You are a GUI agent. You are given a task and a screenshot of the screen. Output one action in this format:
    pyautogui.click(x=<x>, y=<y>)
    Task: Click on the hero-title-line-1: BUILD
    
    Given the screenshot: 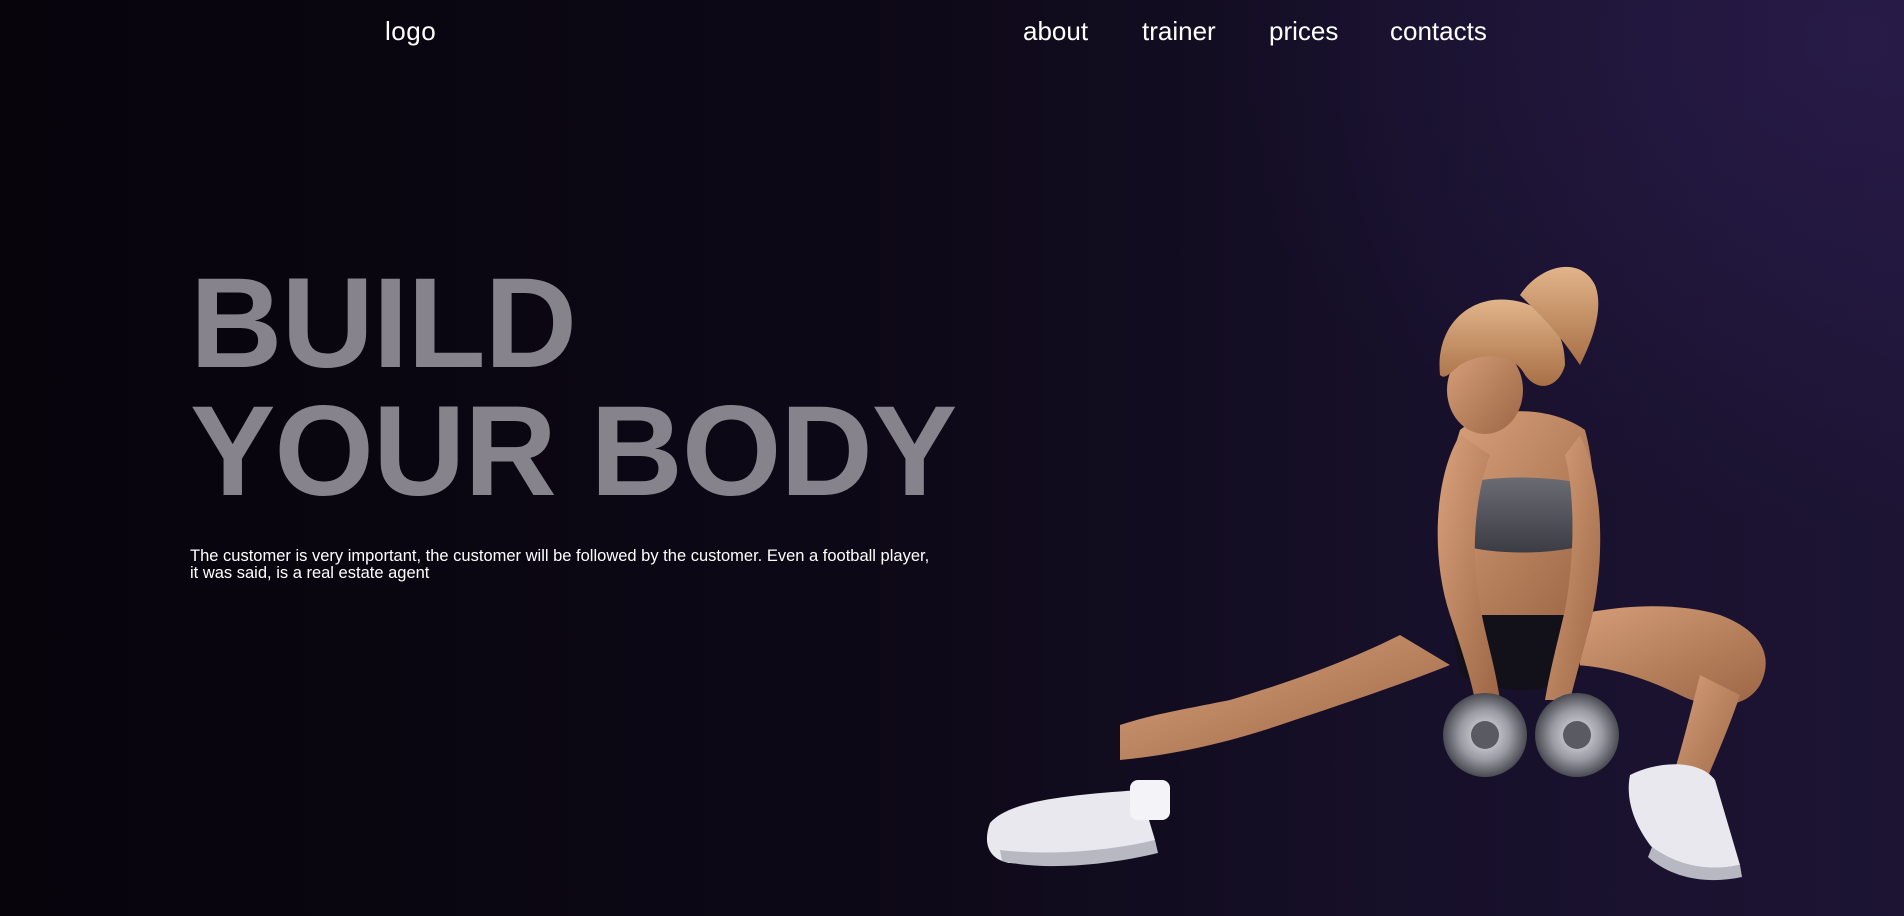 What is the action you would take?
    pyautogui.click(x=383, y=323)
    